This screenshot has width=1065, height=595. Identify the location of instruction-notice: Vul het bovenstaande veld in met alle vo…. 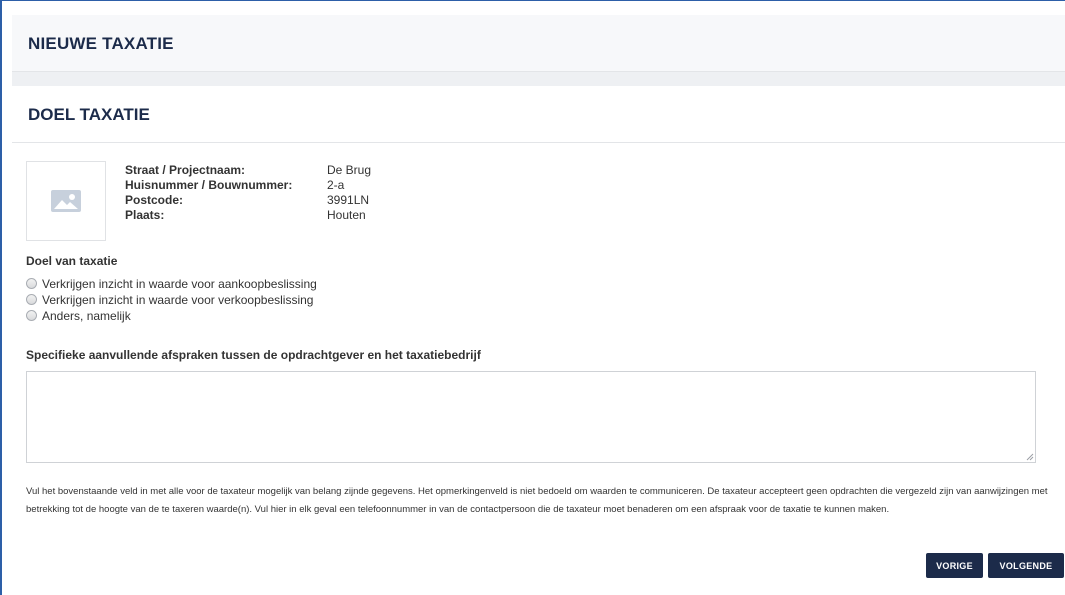
(537, 500).